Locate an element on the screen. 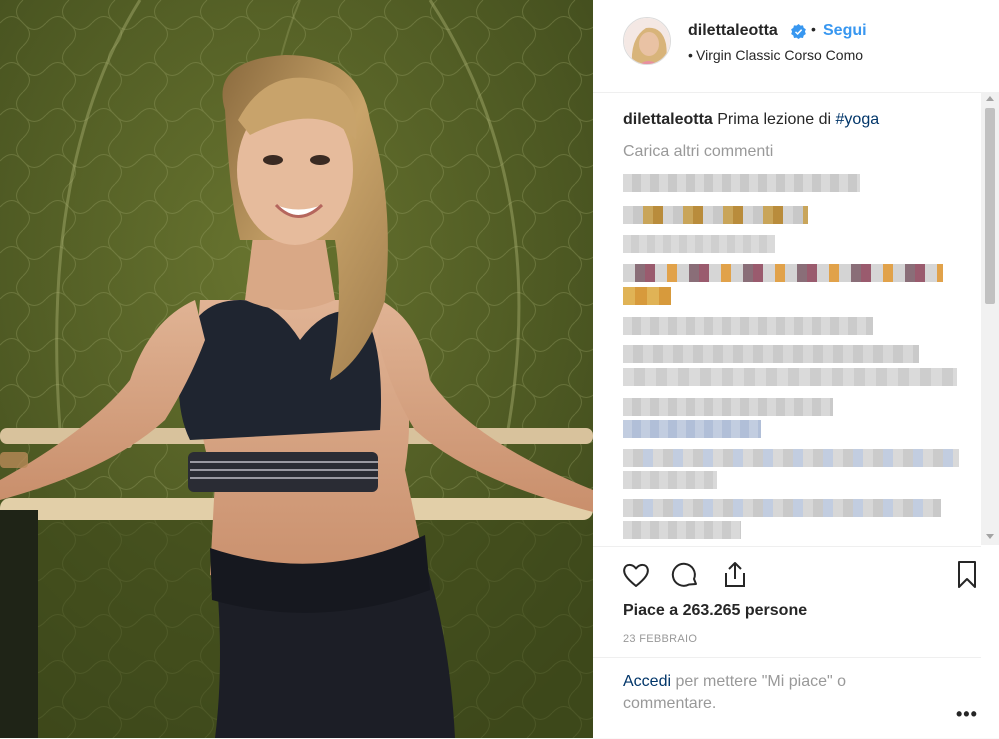 The width and height of the screenshot is (999, 739). avatar is located at coordinates (647, 41).